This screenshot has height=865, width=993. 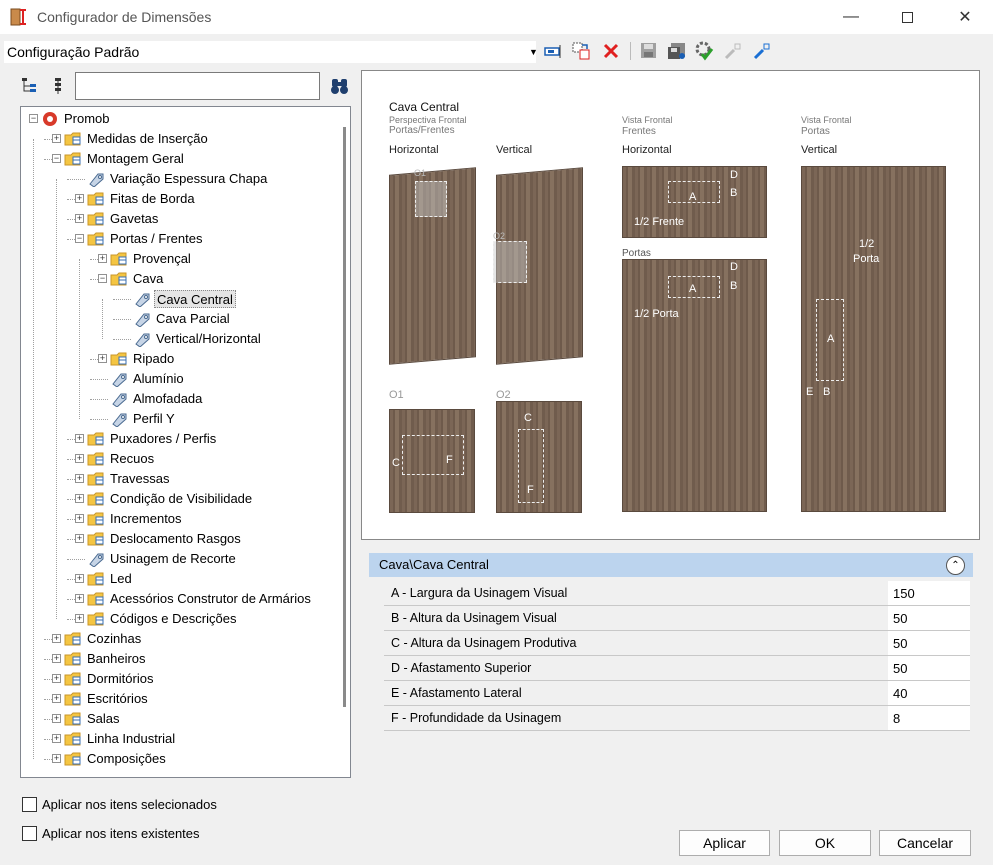 I want to click on tree-item: + Travessas, so click(x=181, y=479).